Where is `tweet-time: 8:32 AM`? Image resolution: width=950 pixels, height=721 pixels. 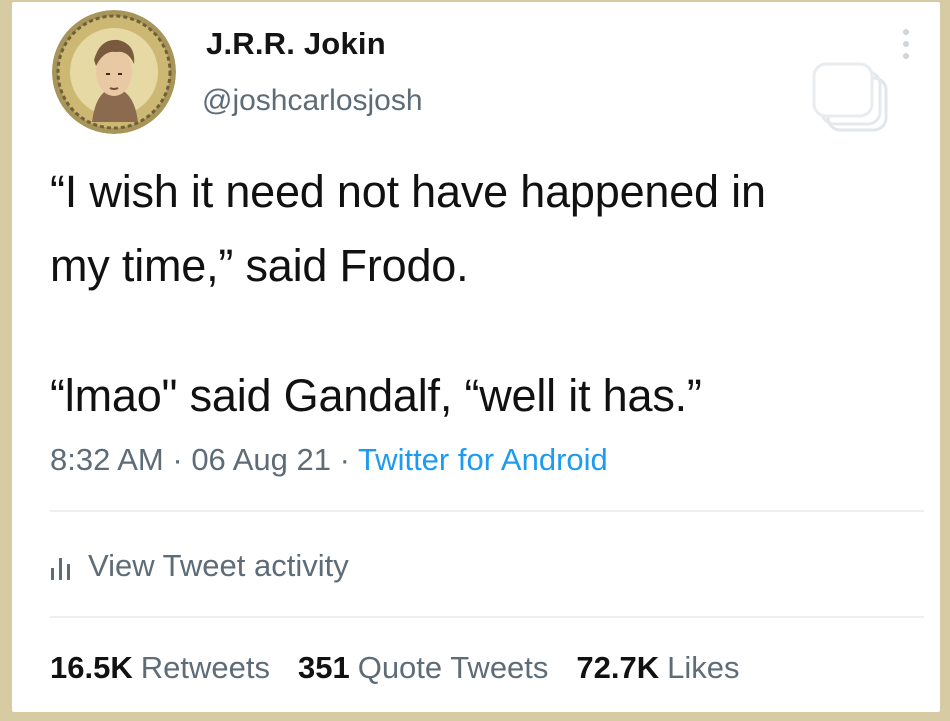 tweet-time: 8:32 AM is located at coordinates (107, 459).